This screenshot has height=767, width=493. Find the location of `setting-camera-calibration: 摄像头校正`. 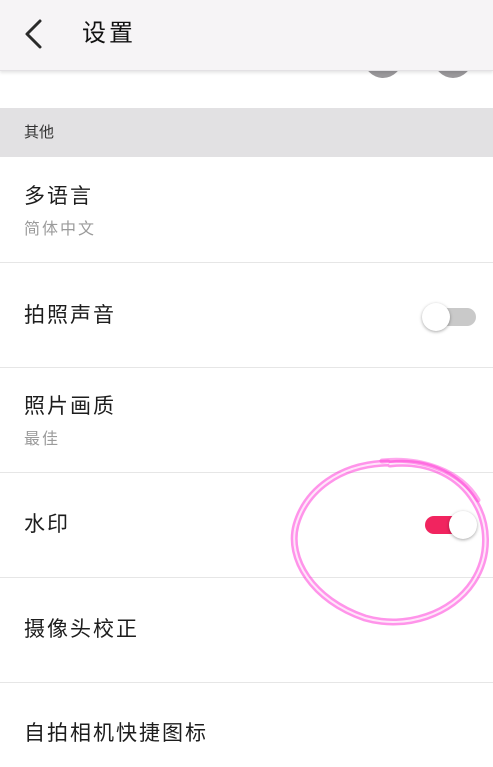

setting-camera-calibration: 摄像头校正 is located at coordinates (246, 630).